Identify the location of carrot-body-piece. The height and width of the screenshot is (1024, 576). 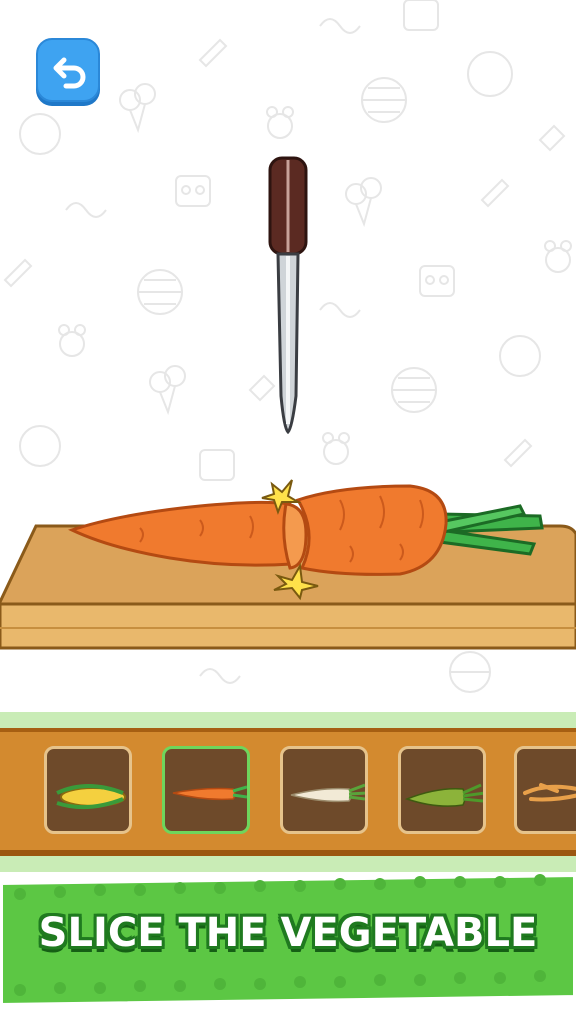
(371, 530).